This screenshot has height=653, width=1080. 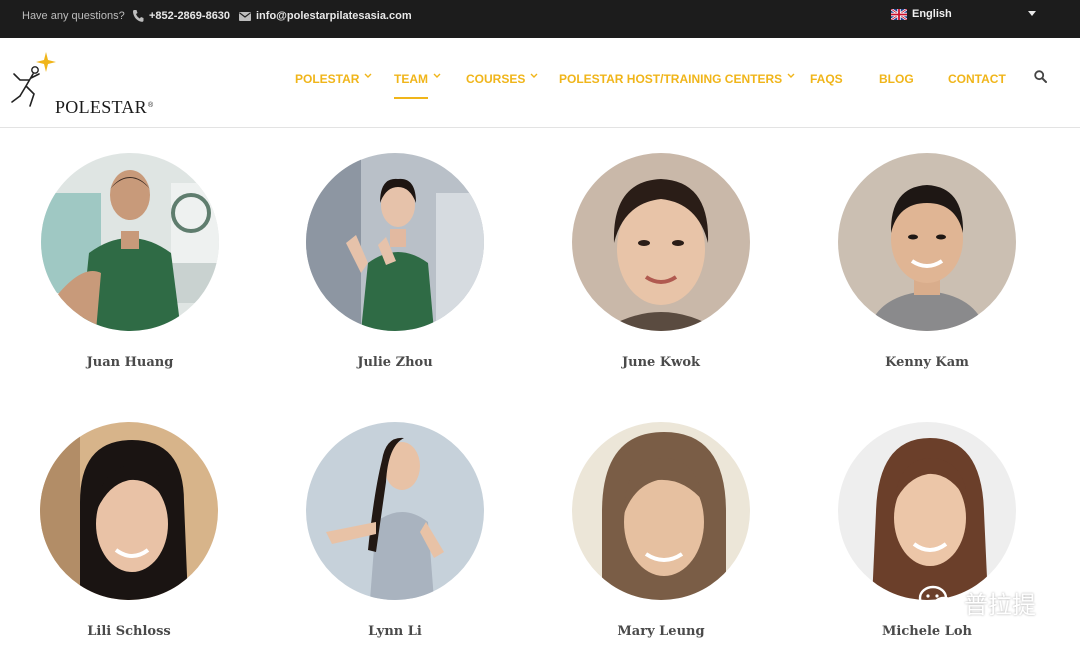 I want to click on nav-team: TEAM, so click(x=417, y=79).